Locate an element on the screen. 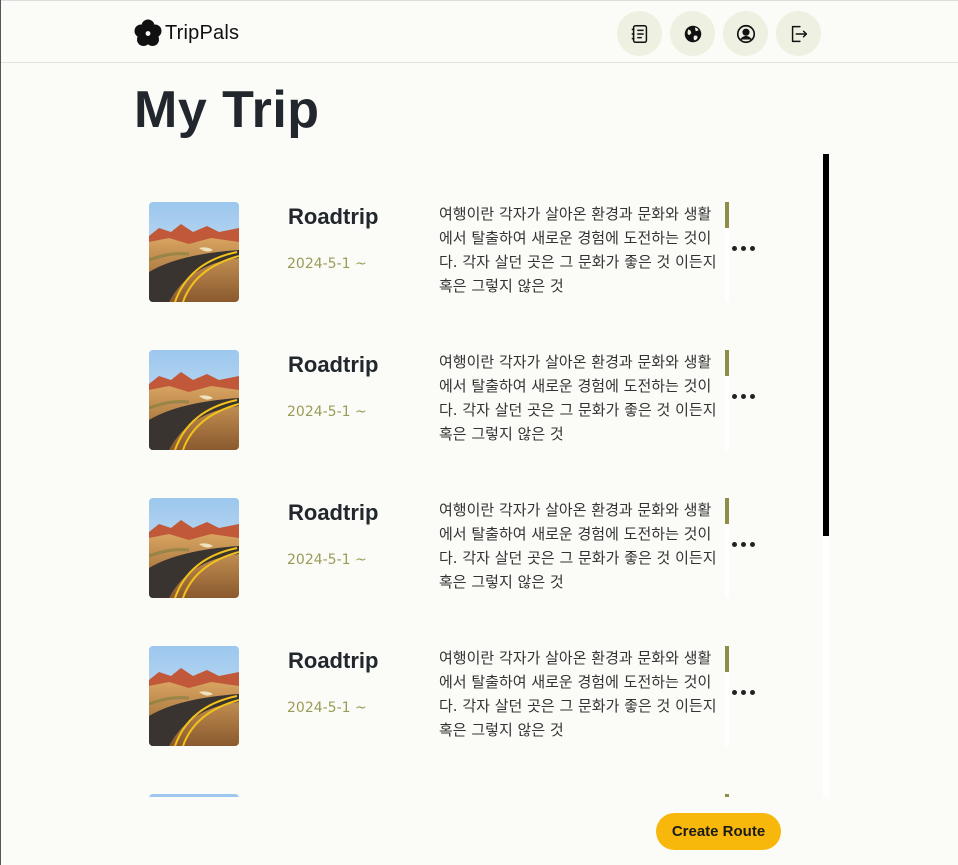  flower-icon is located at coordinates (148, 32).